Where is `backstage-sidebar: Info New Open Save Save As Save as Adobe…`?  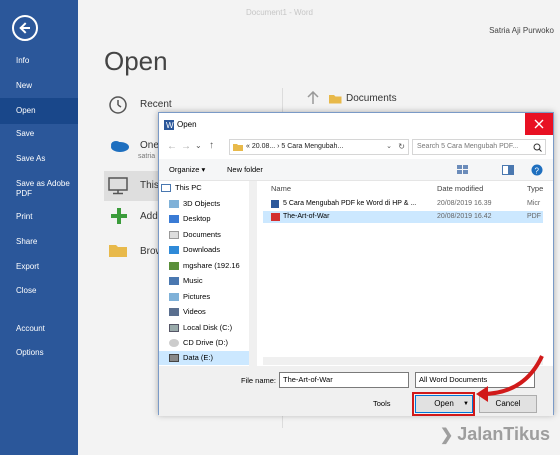
backstage-sidebar: Info New Open Save Save As Save as Adobe… is located at coordinates (39, 227).